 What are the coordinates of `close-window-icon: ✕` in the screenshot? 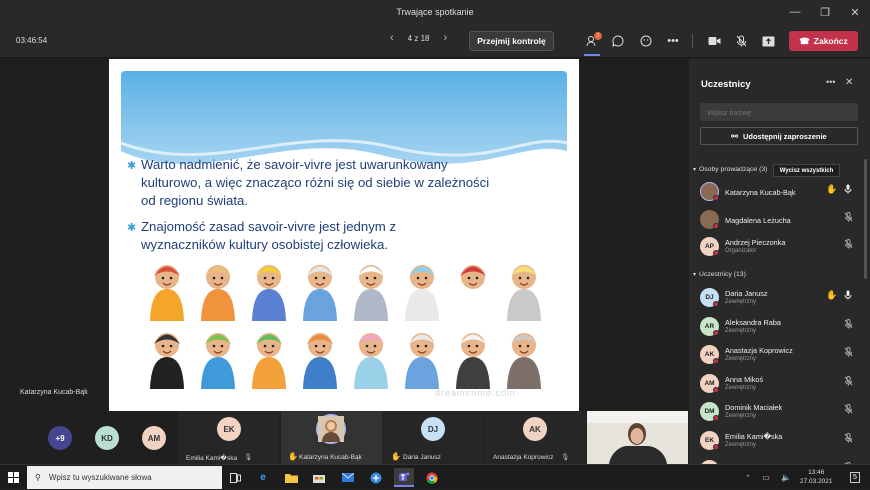 It's located at (855, 12).